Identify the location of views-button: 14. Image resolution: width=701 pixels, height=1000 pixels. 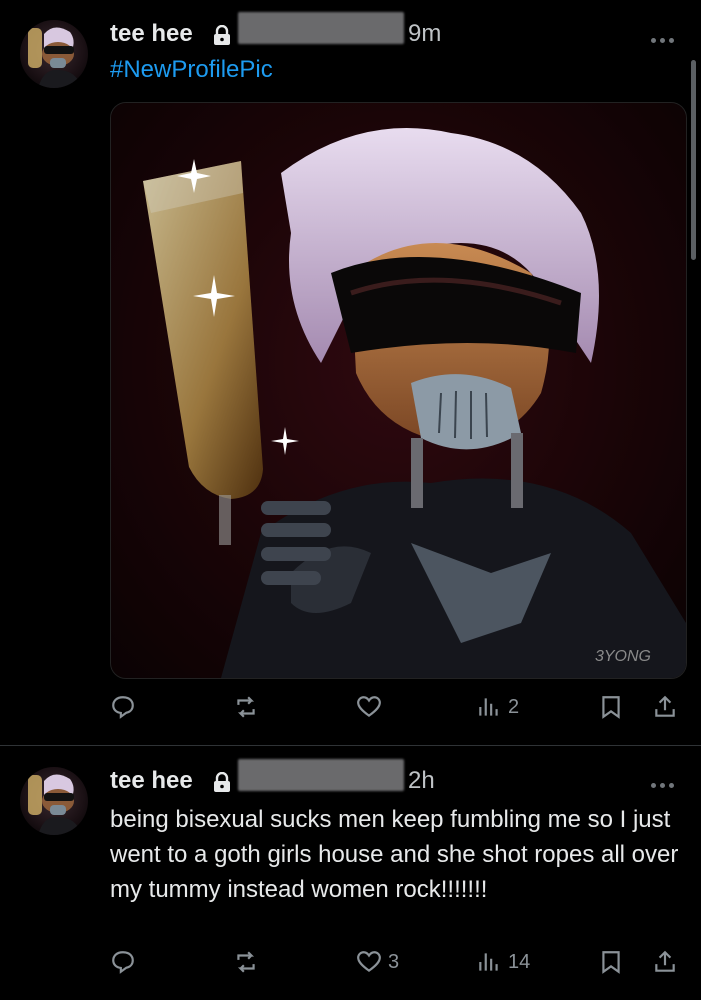
(503, 962).